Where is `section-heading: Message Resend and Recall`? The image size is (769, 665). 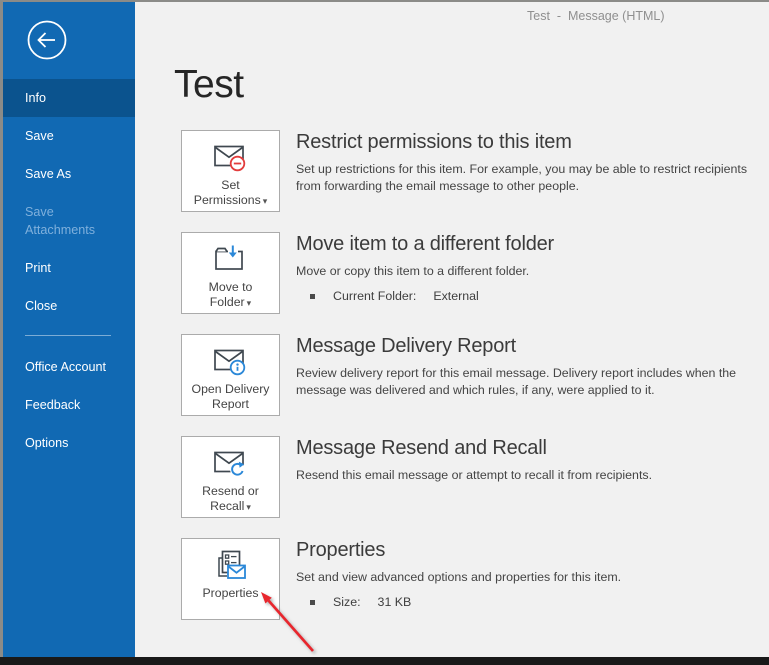 section-heading: Message Resend and Recall is located at coordinates (421, 448).